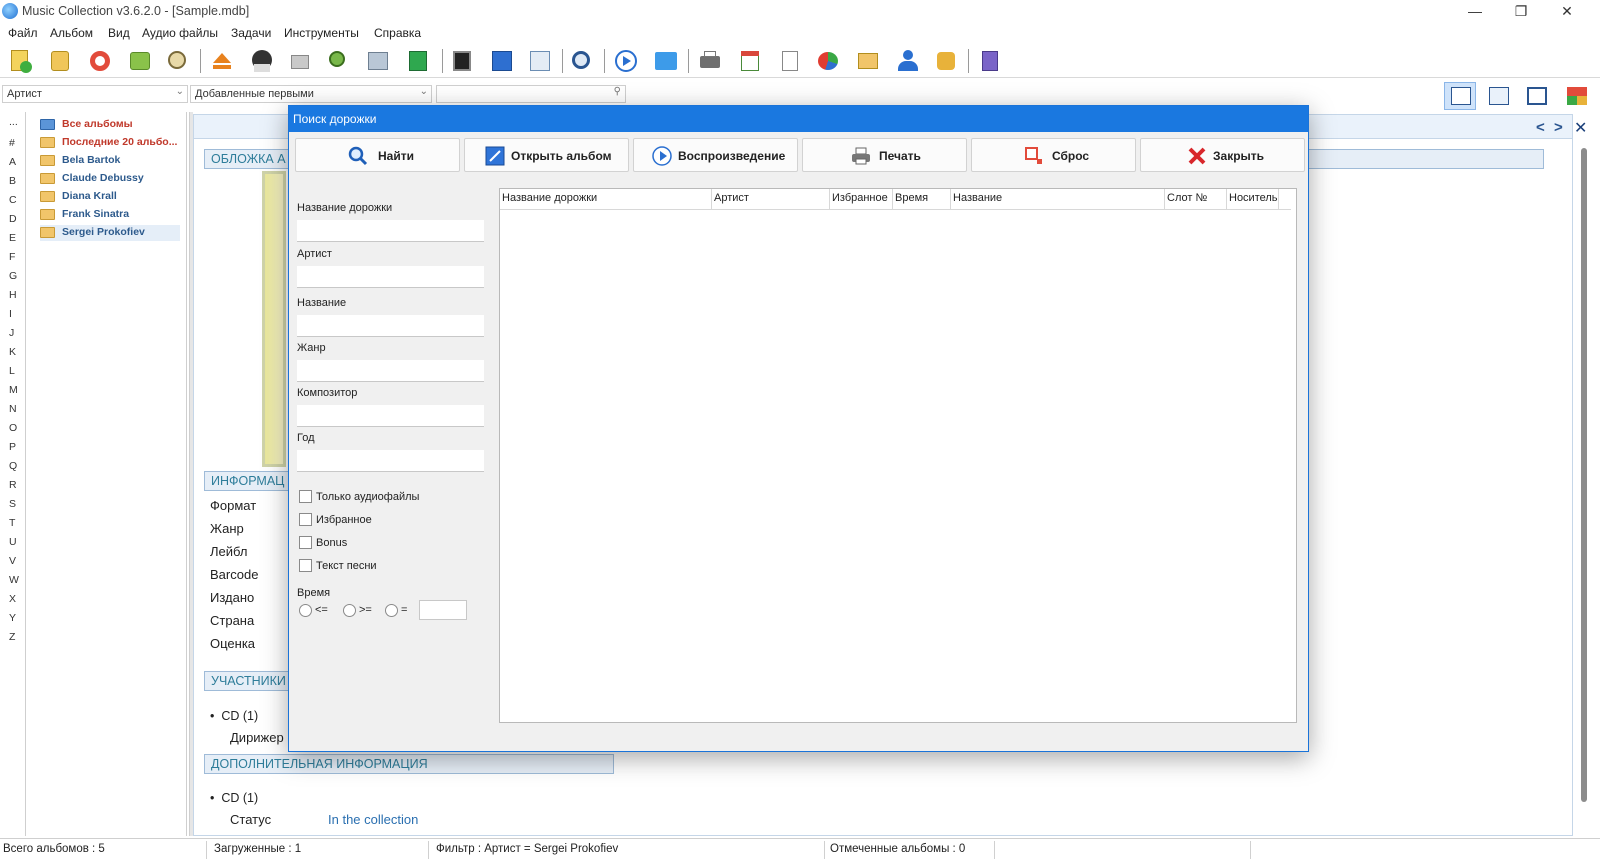 Image resolution: width=1600 pixels, height=860 pixels. What do you see at coordinates (110, 197) in the screenshot?
I see `tree-item-diana-krall: Diana Krall` at bounding box center [110, 197].